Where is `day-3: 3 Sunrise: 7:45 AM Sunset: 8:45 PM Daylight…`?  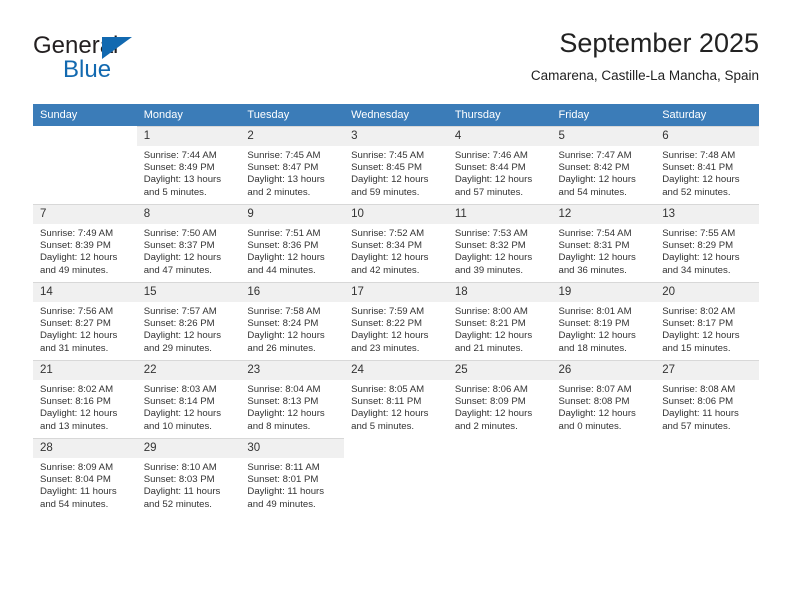
day-3: 3 Sunrise: 7:45 AM Sunset: 8:45 PM Daylight… is located at coordinates (396, 165).